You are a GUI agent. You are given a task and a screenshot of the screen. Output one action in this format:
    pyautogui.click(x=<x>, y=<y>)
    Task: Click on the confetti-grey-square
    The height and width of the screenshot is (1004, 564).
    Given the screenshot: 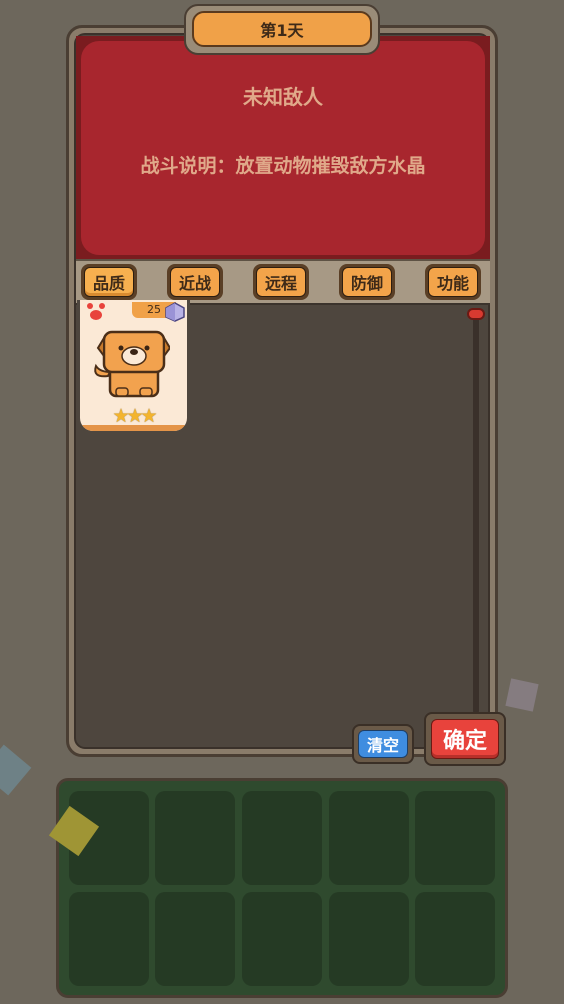 What is the action you would take?
    pyautogui.click(x=522, y=695)
    